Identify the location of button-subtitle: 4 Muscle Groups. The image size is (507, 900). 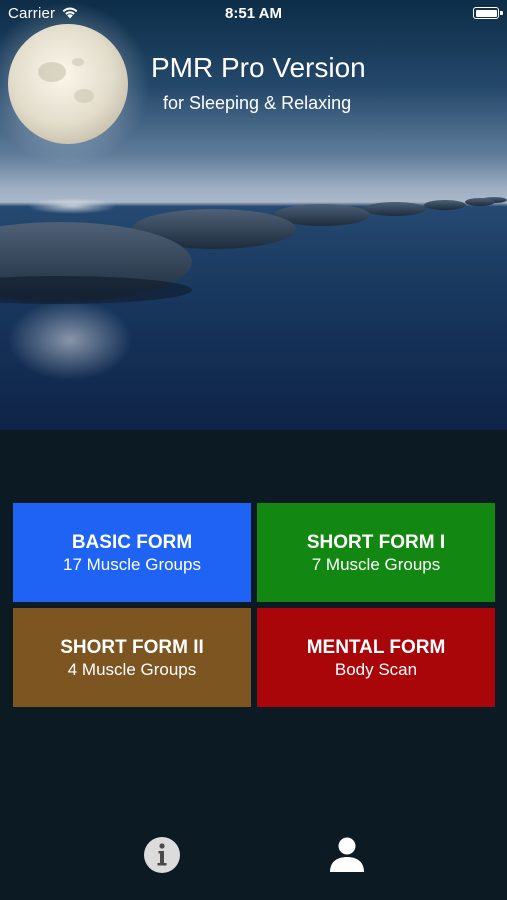
(132, 669).